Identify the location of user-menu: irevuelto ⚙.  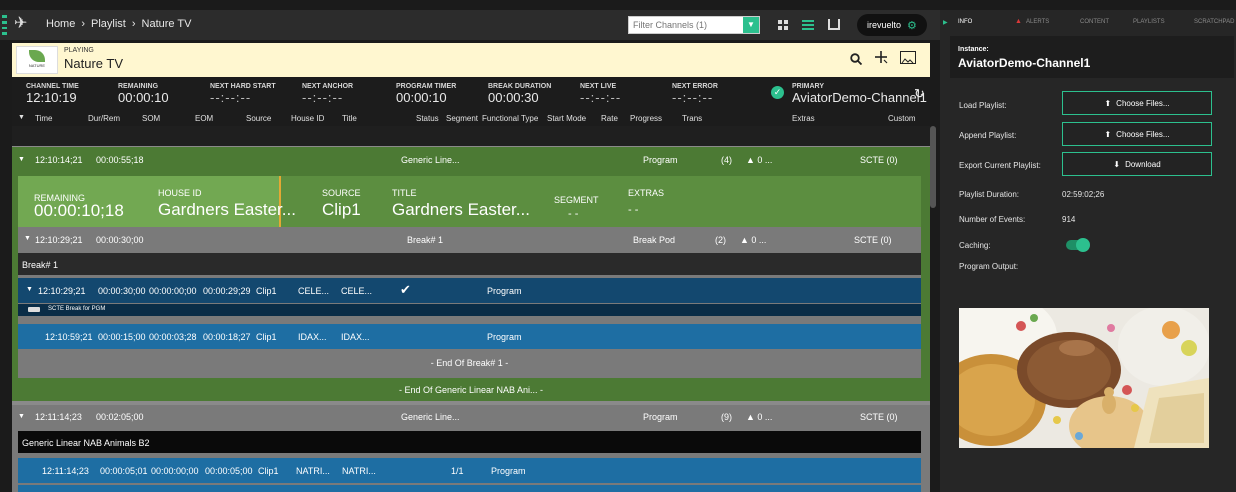
(892, 25).